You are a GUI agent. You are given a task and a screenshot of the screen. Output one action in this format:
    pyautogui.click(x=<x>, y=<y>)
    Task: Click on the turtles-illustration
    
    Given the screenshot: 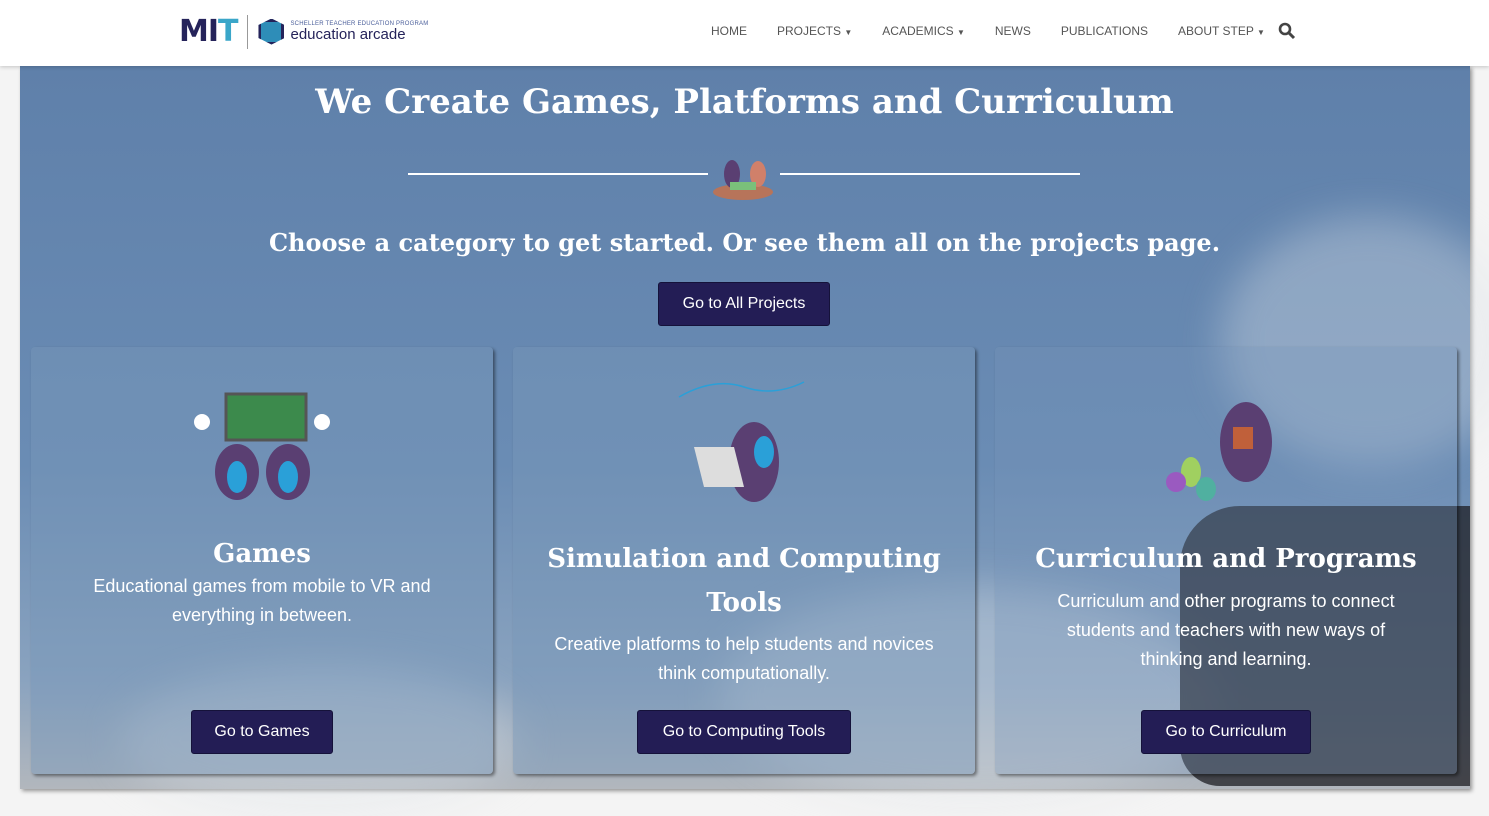 What is the action you would take?
    pyautogui.click(x=743, y=180)
    